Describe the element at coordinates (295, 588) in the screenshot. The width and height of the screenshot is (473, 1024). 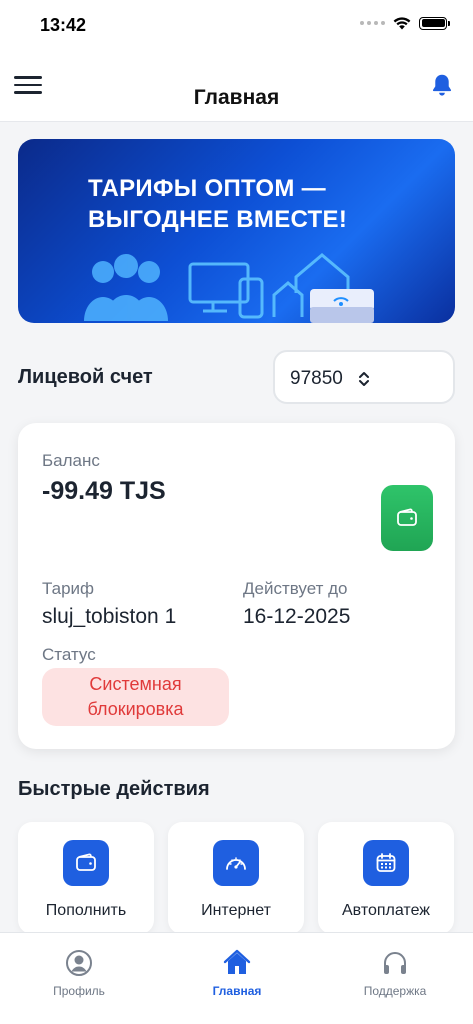
I see `valid-until-label: Действует до` at that location.